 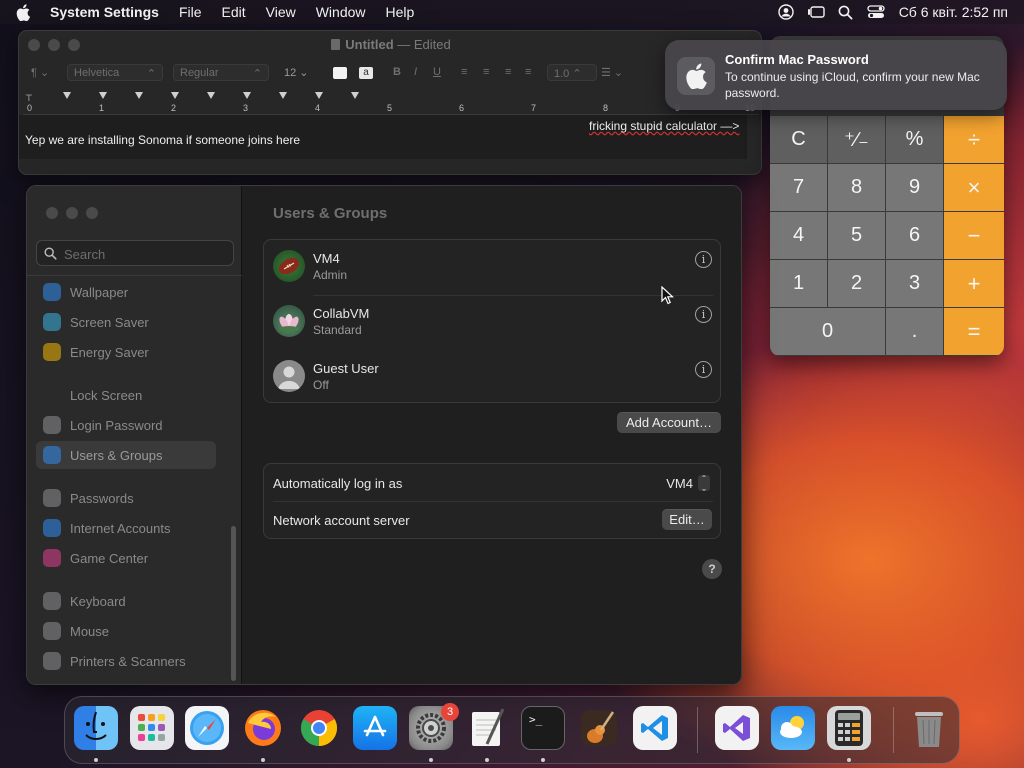 I want to click on help-button: ?, so click(x=712, y=569).